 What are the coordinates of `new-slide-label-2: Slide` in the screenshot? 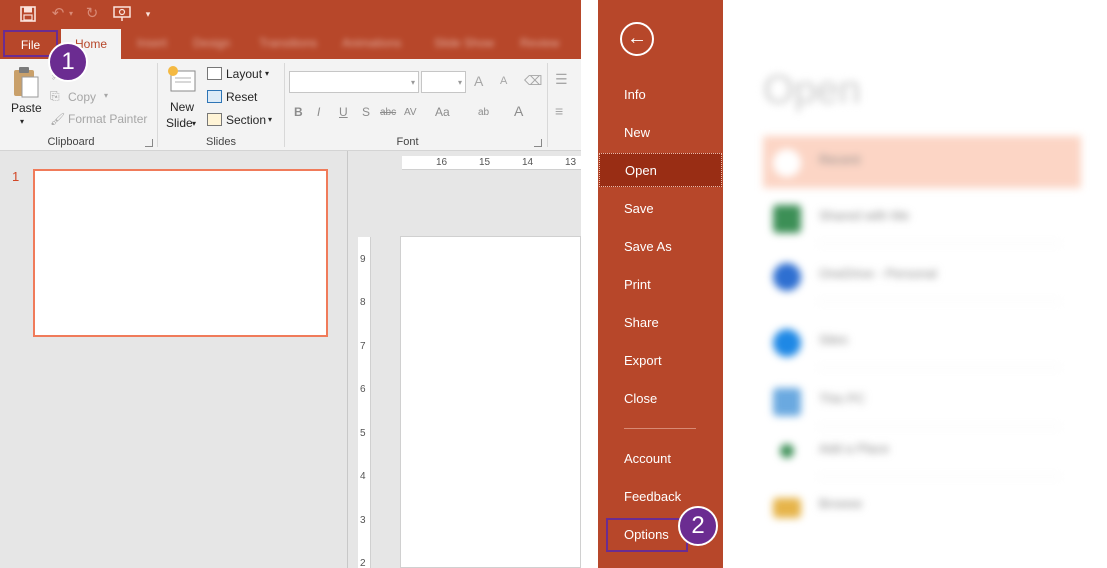 It's located at (179, 123).